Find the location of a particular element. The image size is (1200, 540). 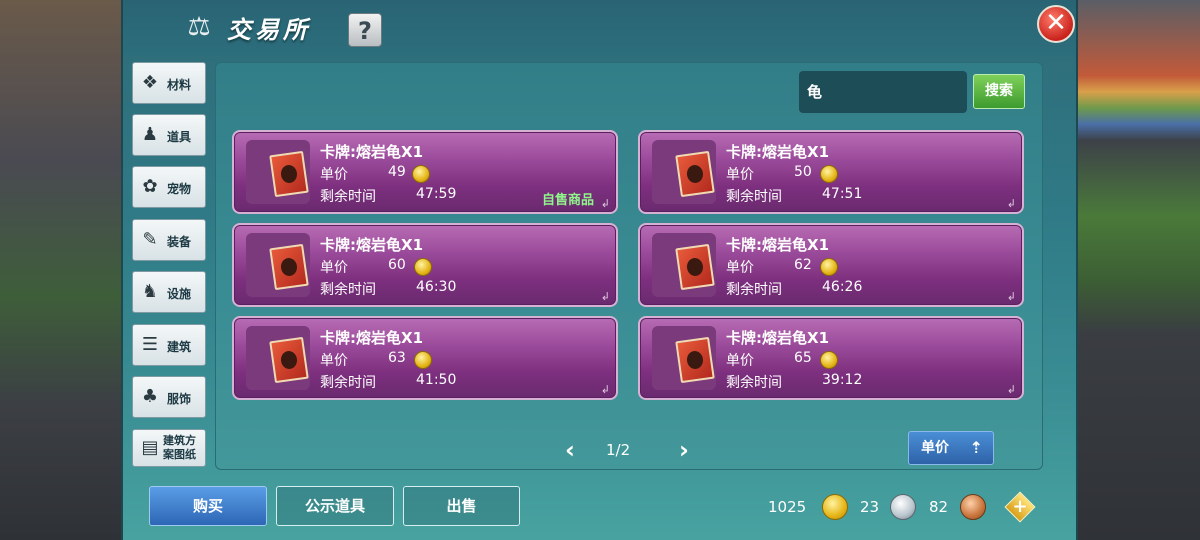

facility-icon: ♞ is located at coordinates (150, 291).